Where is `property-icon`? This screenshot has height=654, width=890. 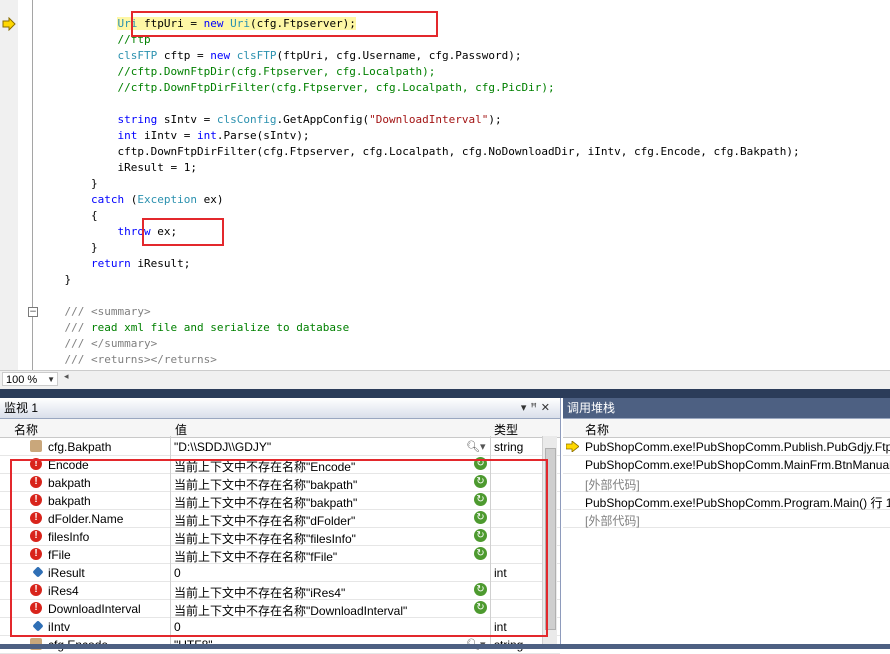
property-icon is located at coordinates (36, 446).